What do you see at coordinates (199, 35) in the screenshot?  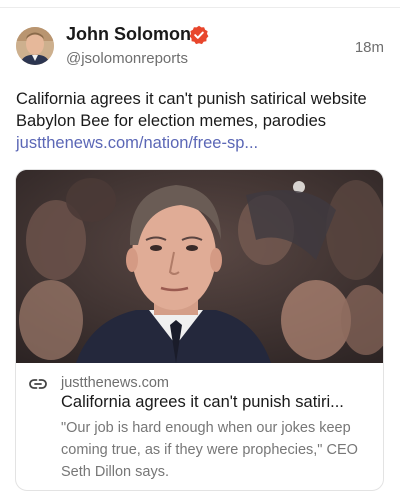 I see `verified-badge-icon` at bounding box center [199, 35].